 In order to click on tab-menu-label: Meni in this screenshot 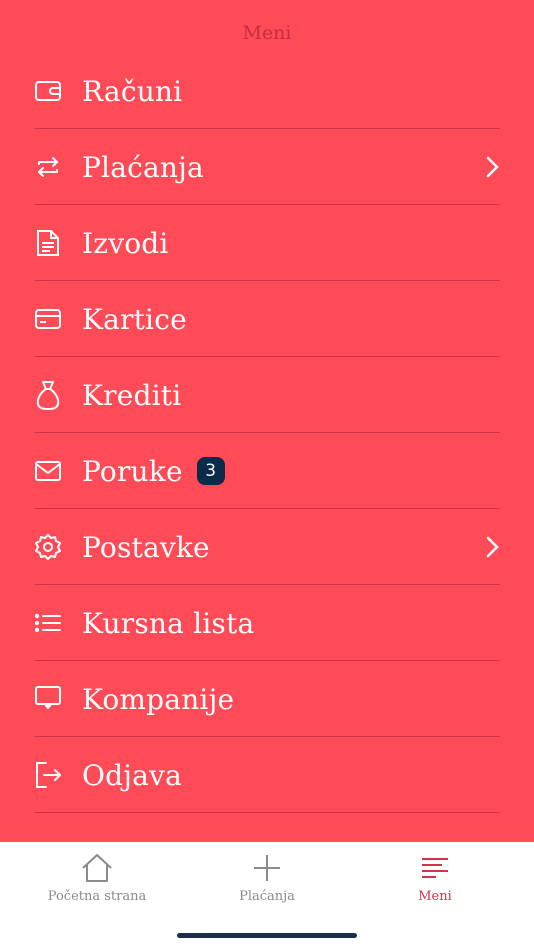, I will do `click(435, 896)`.